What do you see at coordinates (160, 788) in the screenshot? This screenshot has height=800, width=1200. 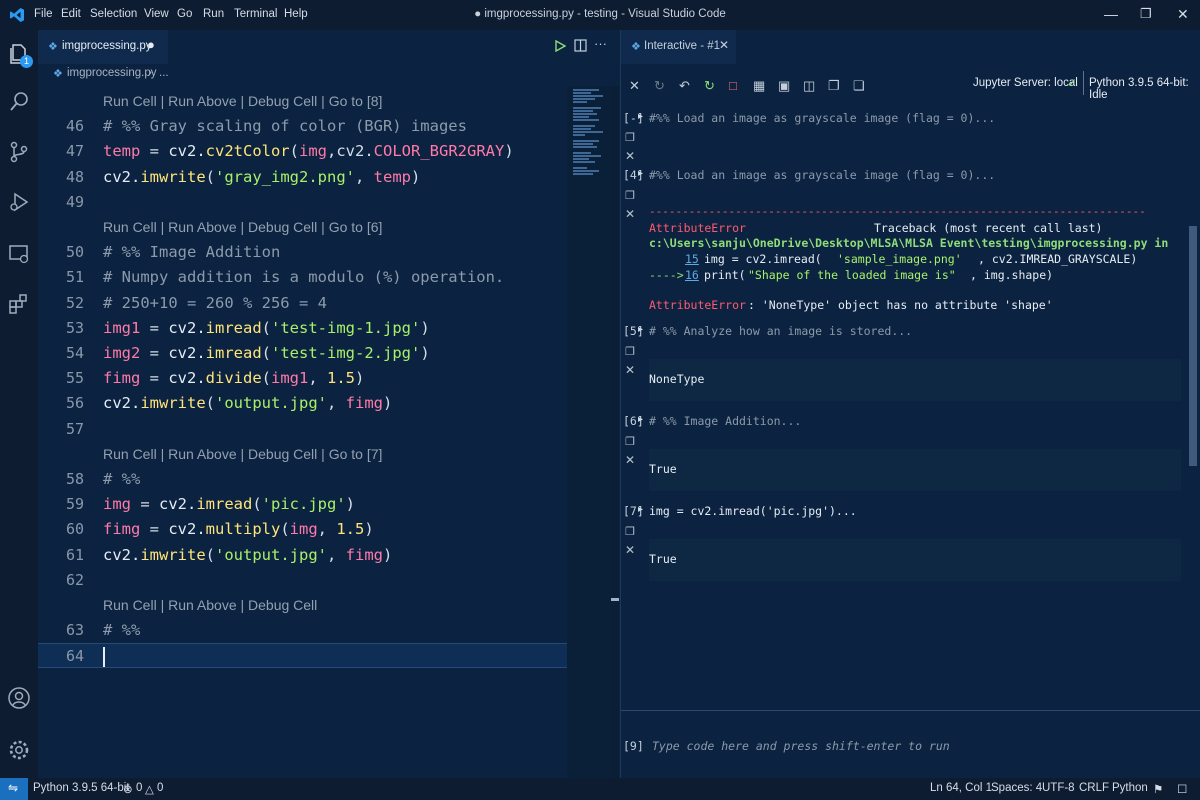 I see `warning-count: 0` at bounding box center [160, 788].